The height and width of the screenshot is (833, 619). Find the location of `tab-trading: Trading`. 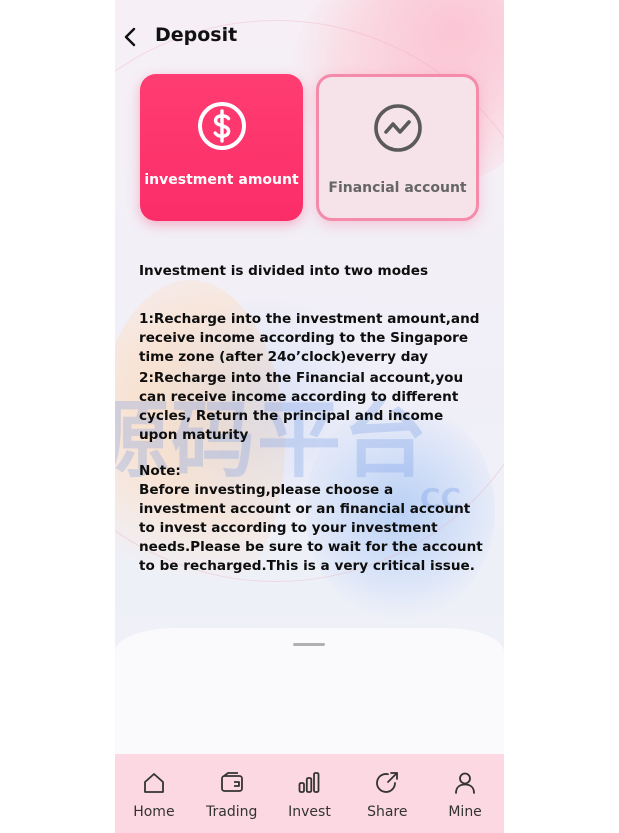

tab-trading: Trading is located at coordinates (232, 787).